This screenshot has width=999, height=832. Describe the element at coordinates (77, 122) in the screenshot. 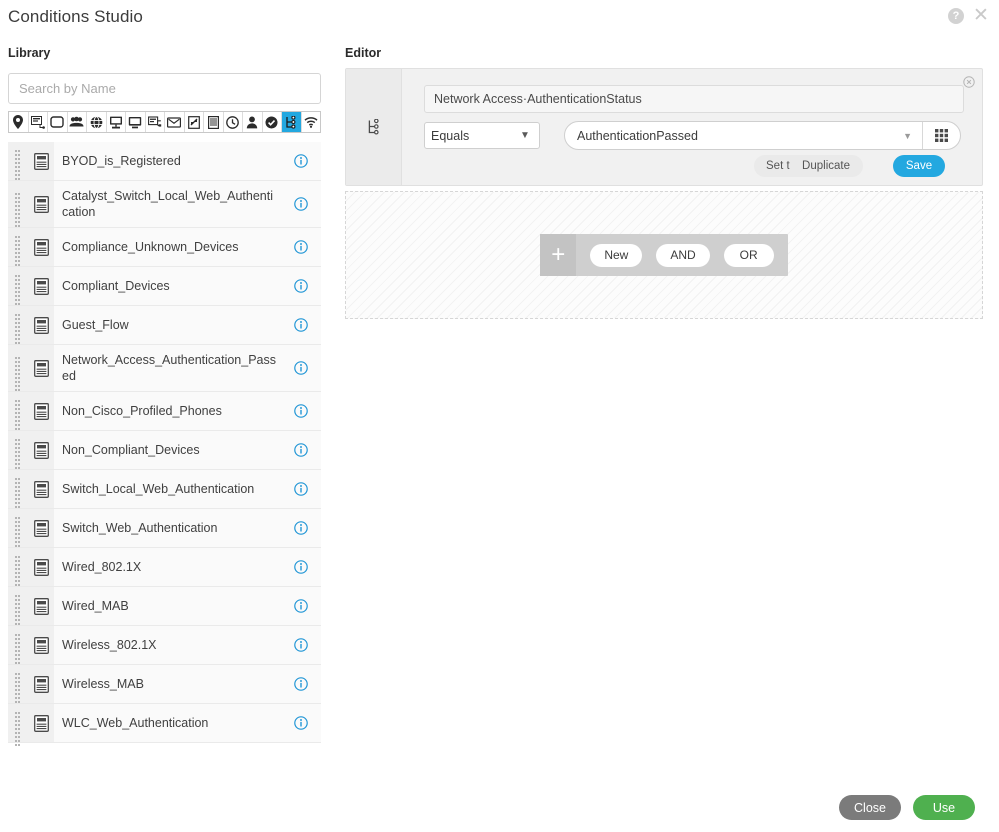

I see `identity-group-icon` at that location.